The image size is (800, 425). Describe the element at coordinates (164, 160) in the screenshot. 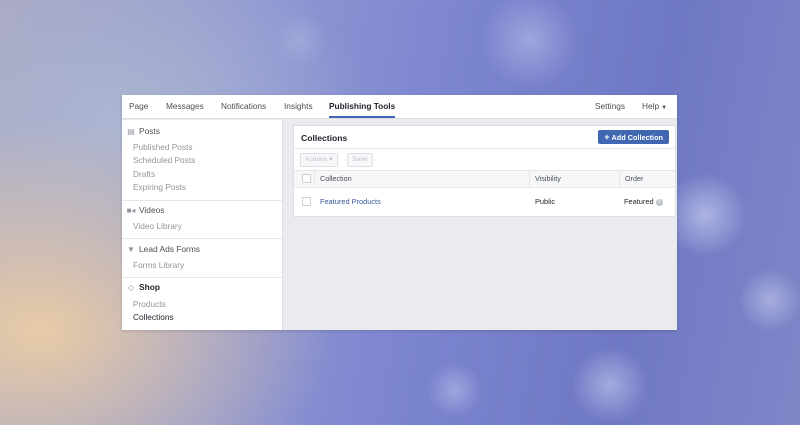

I see `sidebar-item-scheduled-posts: Scheduled Posts` at that location.